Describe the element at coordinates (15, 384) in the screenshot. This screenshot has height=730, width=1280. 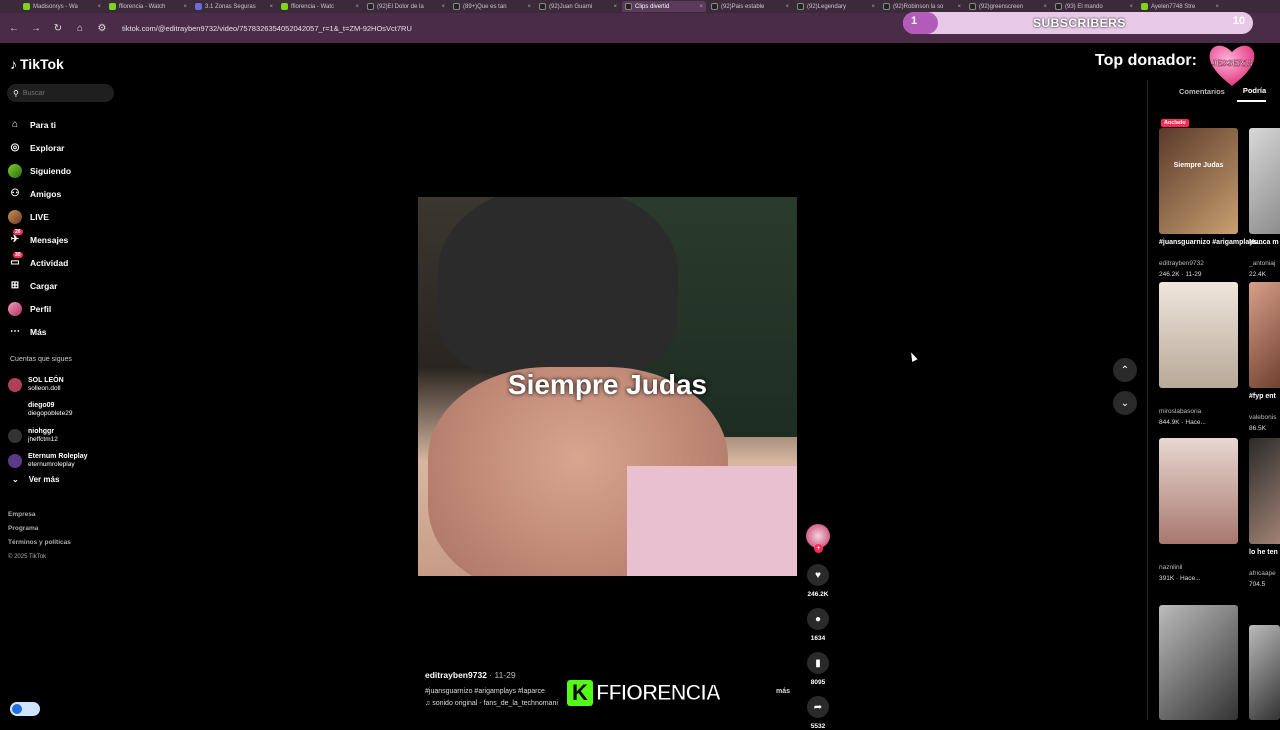
I see `avatar` at that location.